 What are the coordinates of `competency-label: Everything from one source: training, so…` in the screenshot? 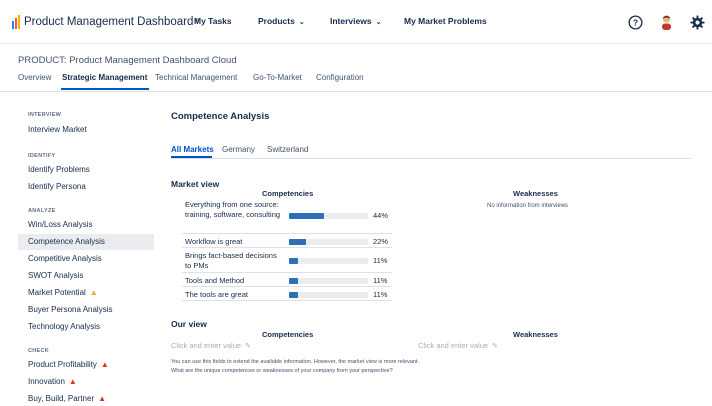 It's located at (233, 209).